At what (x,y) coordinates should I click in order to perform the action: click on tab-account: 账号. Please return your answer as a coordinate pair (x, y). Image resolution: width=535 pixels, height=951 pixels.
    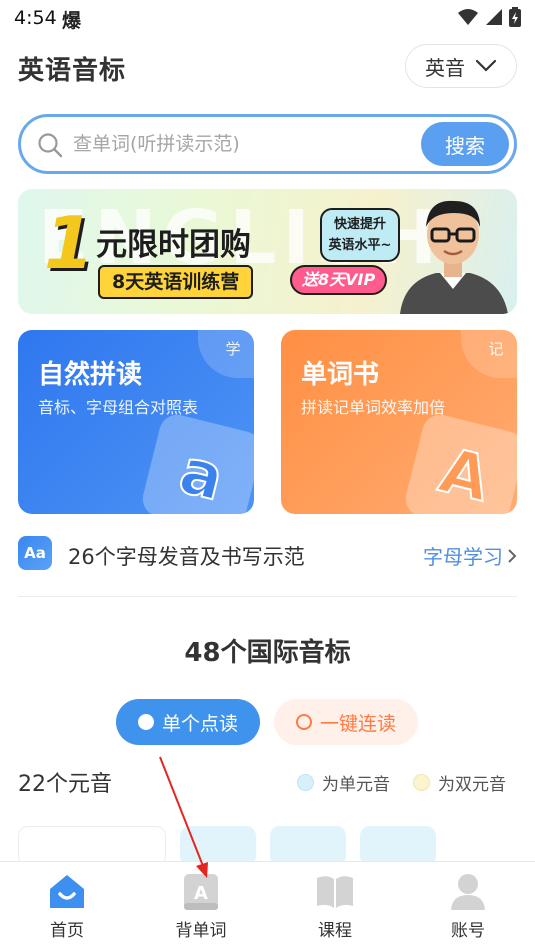
    Looking at the image, I should click on (468, 906).